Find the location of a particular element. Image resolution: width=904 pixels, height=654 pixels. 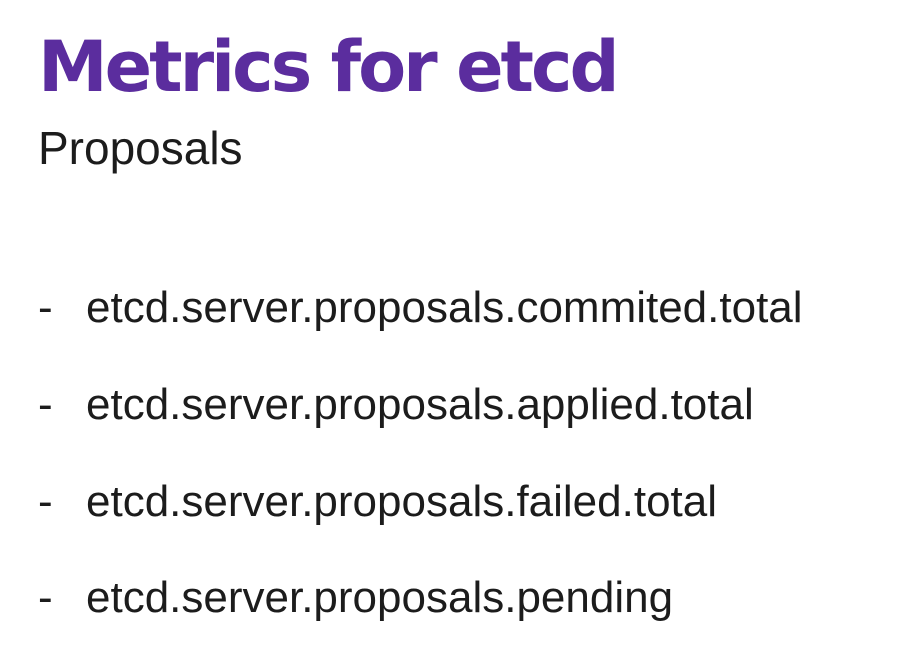

list-item: - etcd.server.proposals.applied.total is located at coordinates (420, 405).